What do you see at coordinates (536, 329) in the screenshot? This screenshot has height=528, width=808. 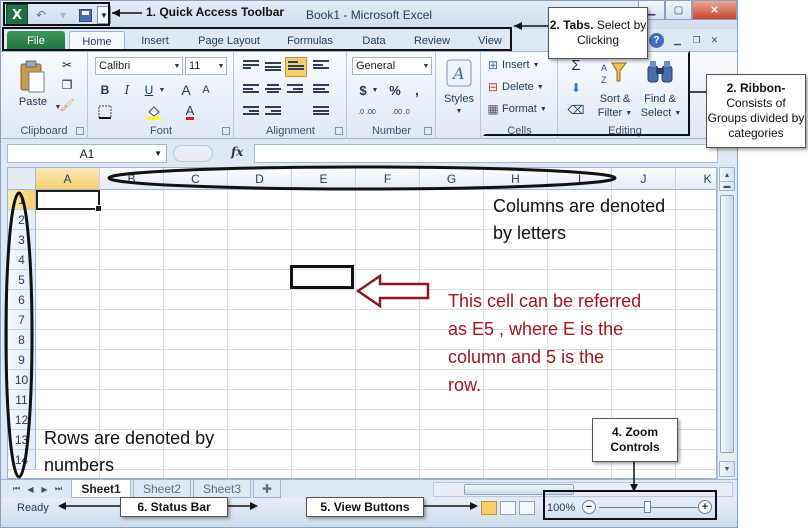 I see `cell-annotation-2: as E5 , where E is the` at bounding box center [536, 329].